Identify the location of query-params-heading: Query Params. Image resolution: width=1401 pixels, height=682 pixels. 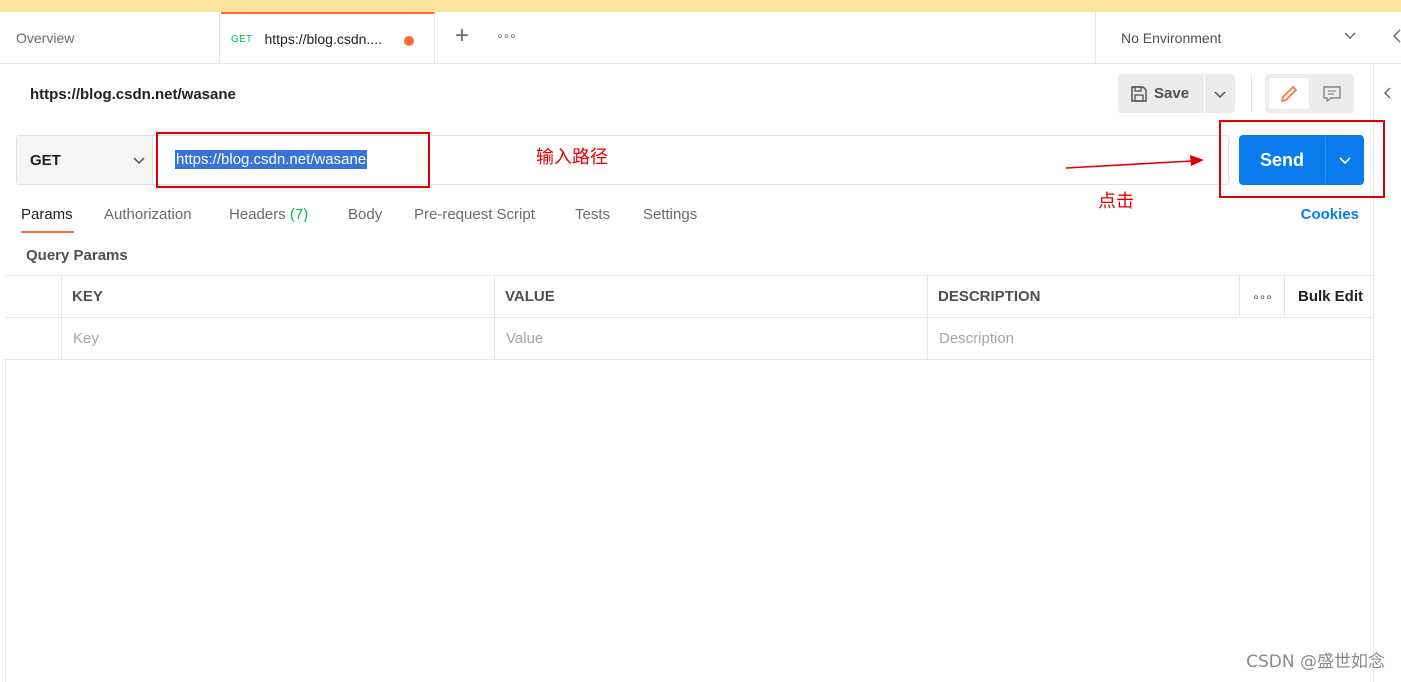
(77, 255).